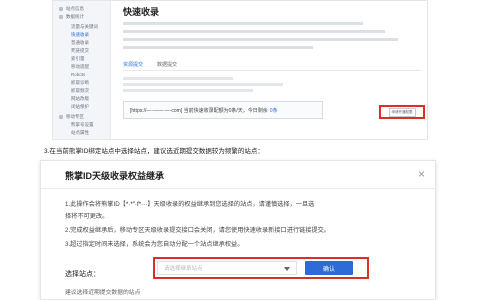  I want to click on sidebar-item: 普通收录, so click(80, 42).